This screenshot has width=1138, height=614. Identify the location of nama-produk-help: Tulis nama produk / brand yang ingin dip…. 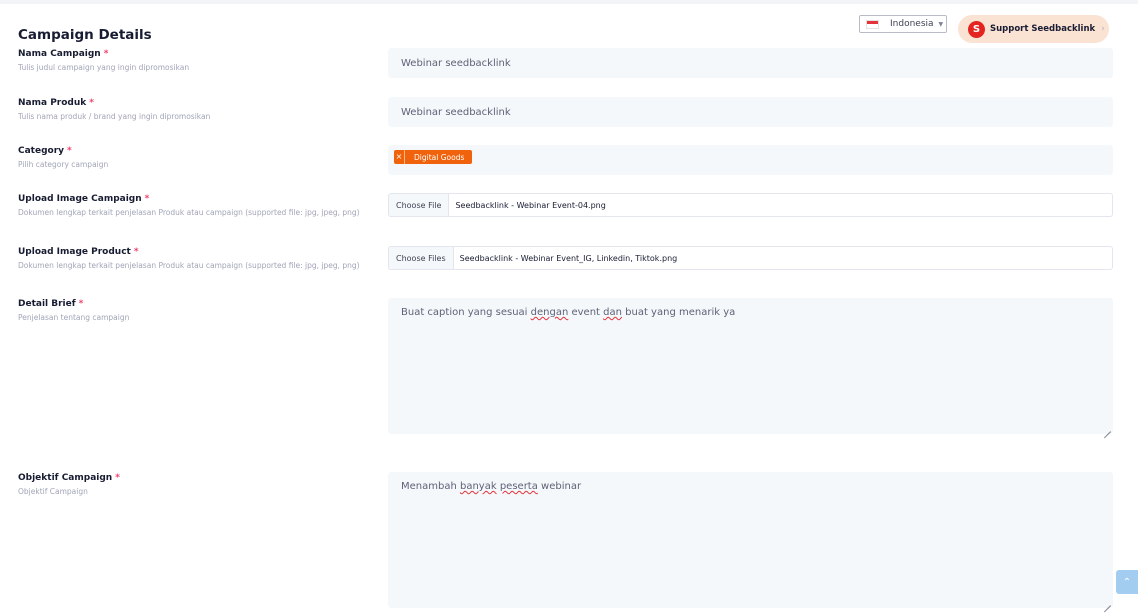
(114, 116).